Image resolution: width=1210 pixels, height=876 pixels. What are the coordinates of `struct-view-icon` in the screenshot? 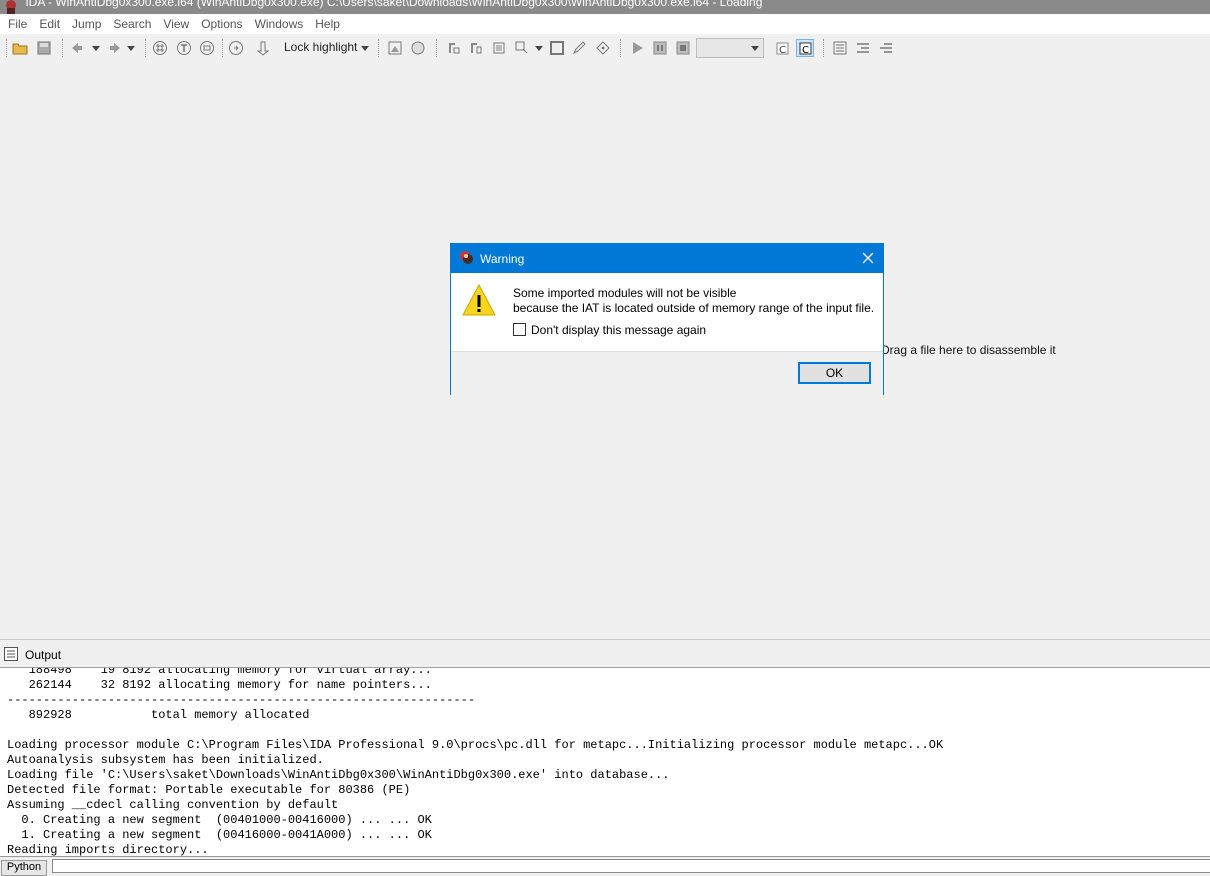 It's located at (207, 48).